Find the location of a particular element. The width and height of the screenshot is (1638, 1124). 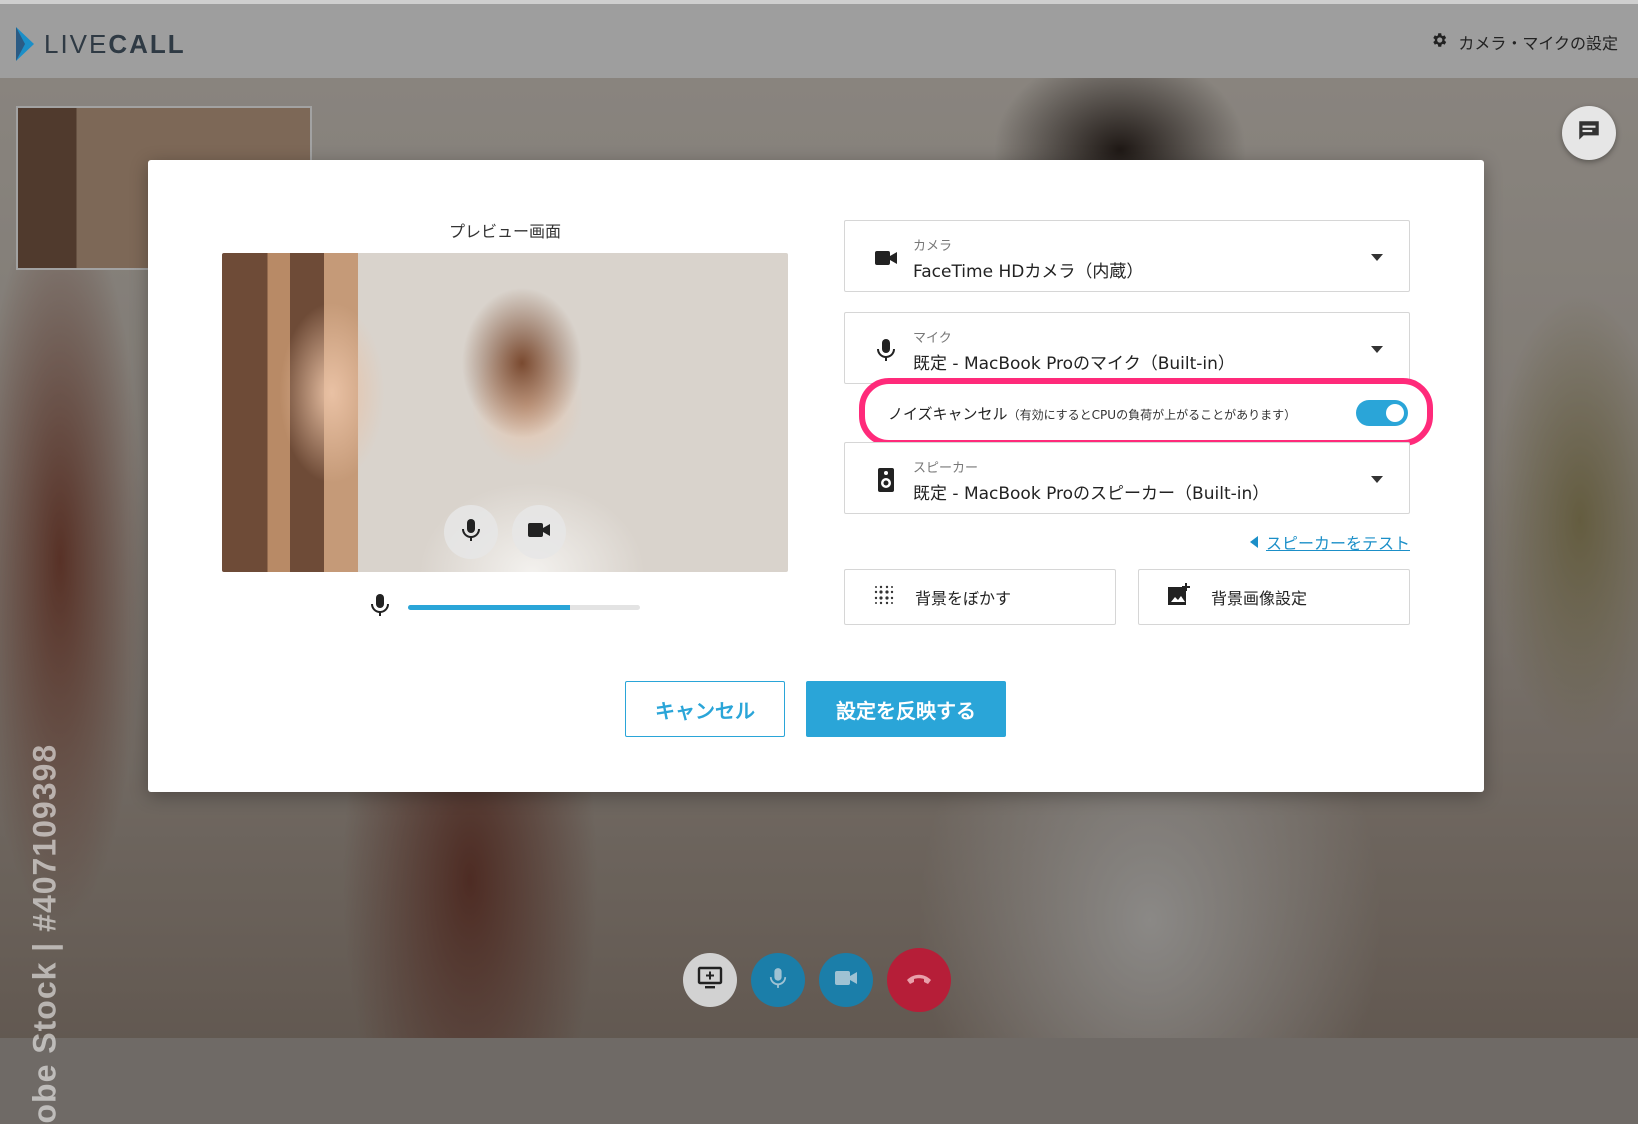

preview-mic-button is located at coordinates (471, 532).